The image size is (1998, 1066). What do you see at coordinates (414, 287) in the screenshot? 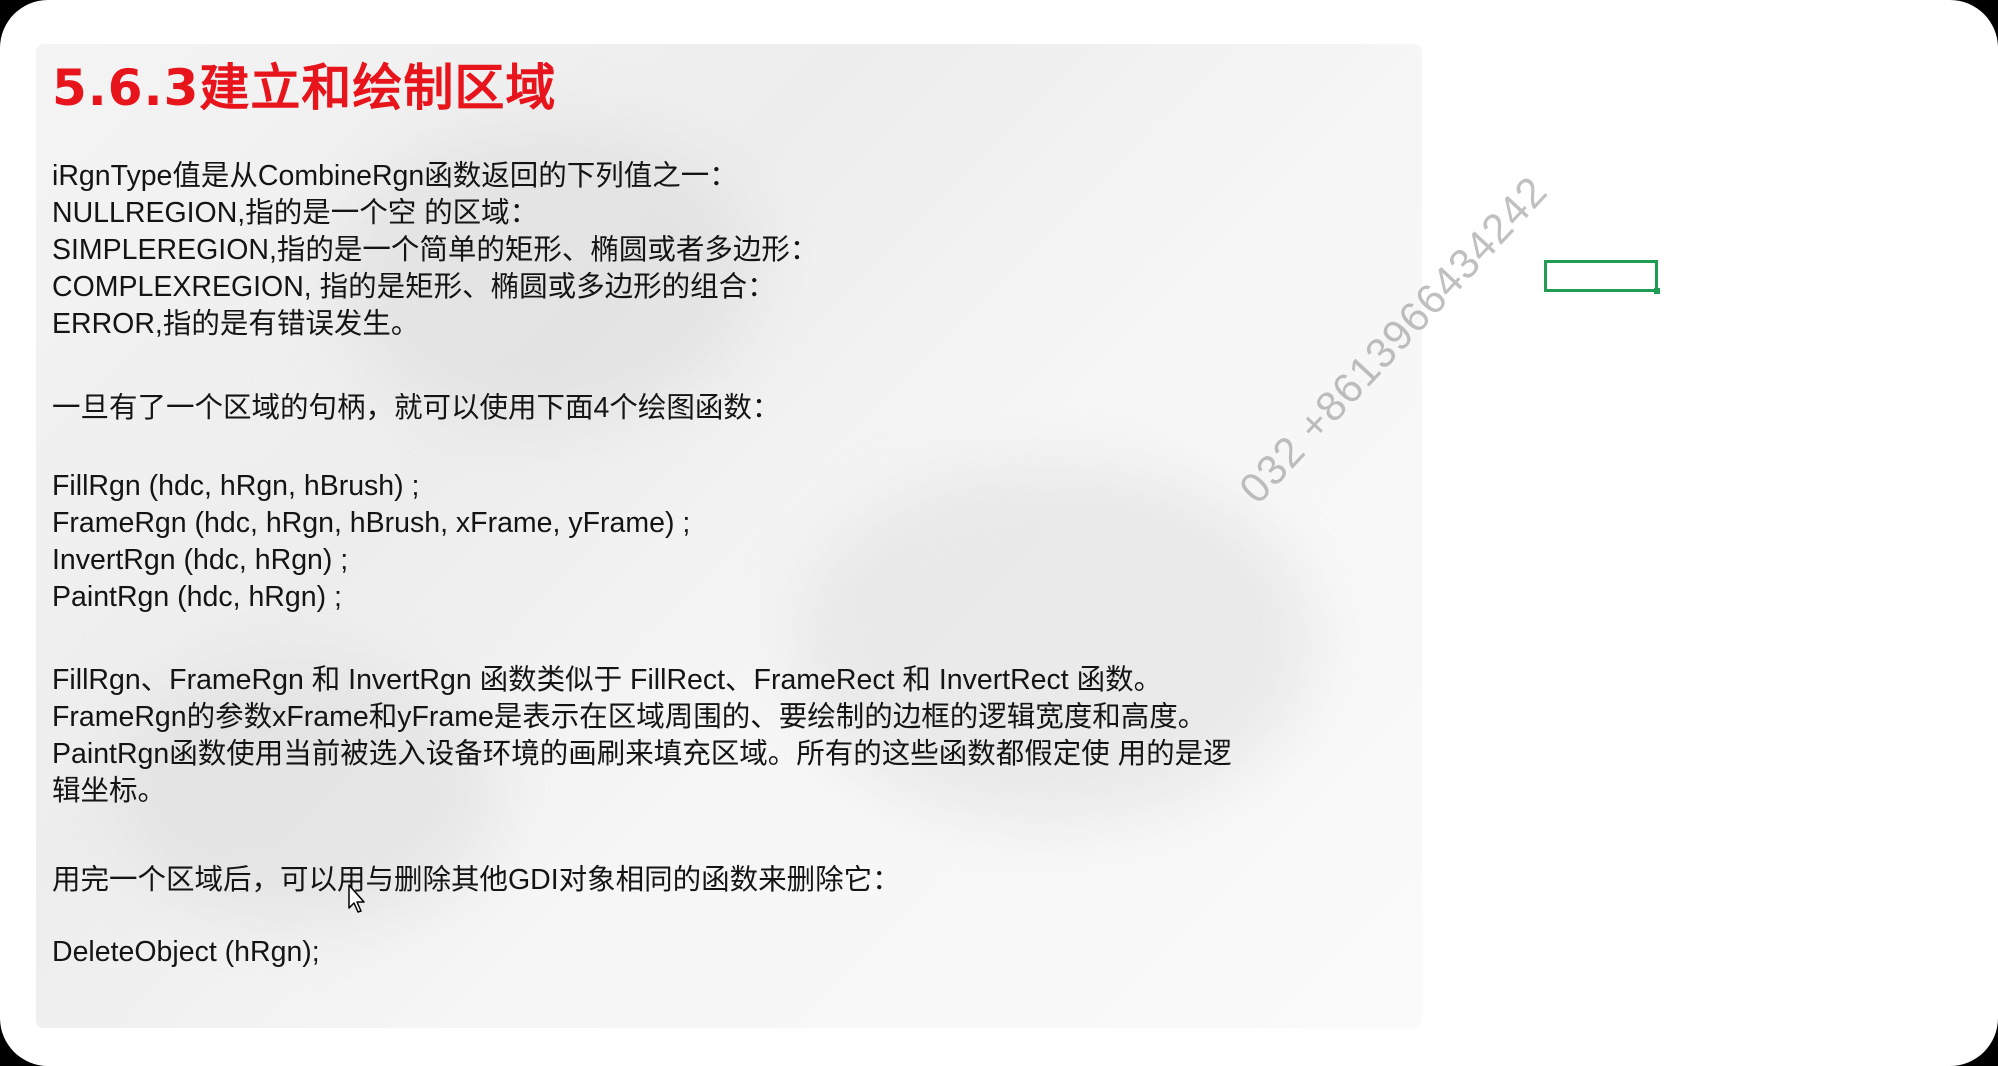
I see `text-line-complexregion: COMPLEXREGION, 指的是矩形、椭圆或多边形的组合：` at bounding box center [414, 287].